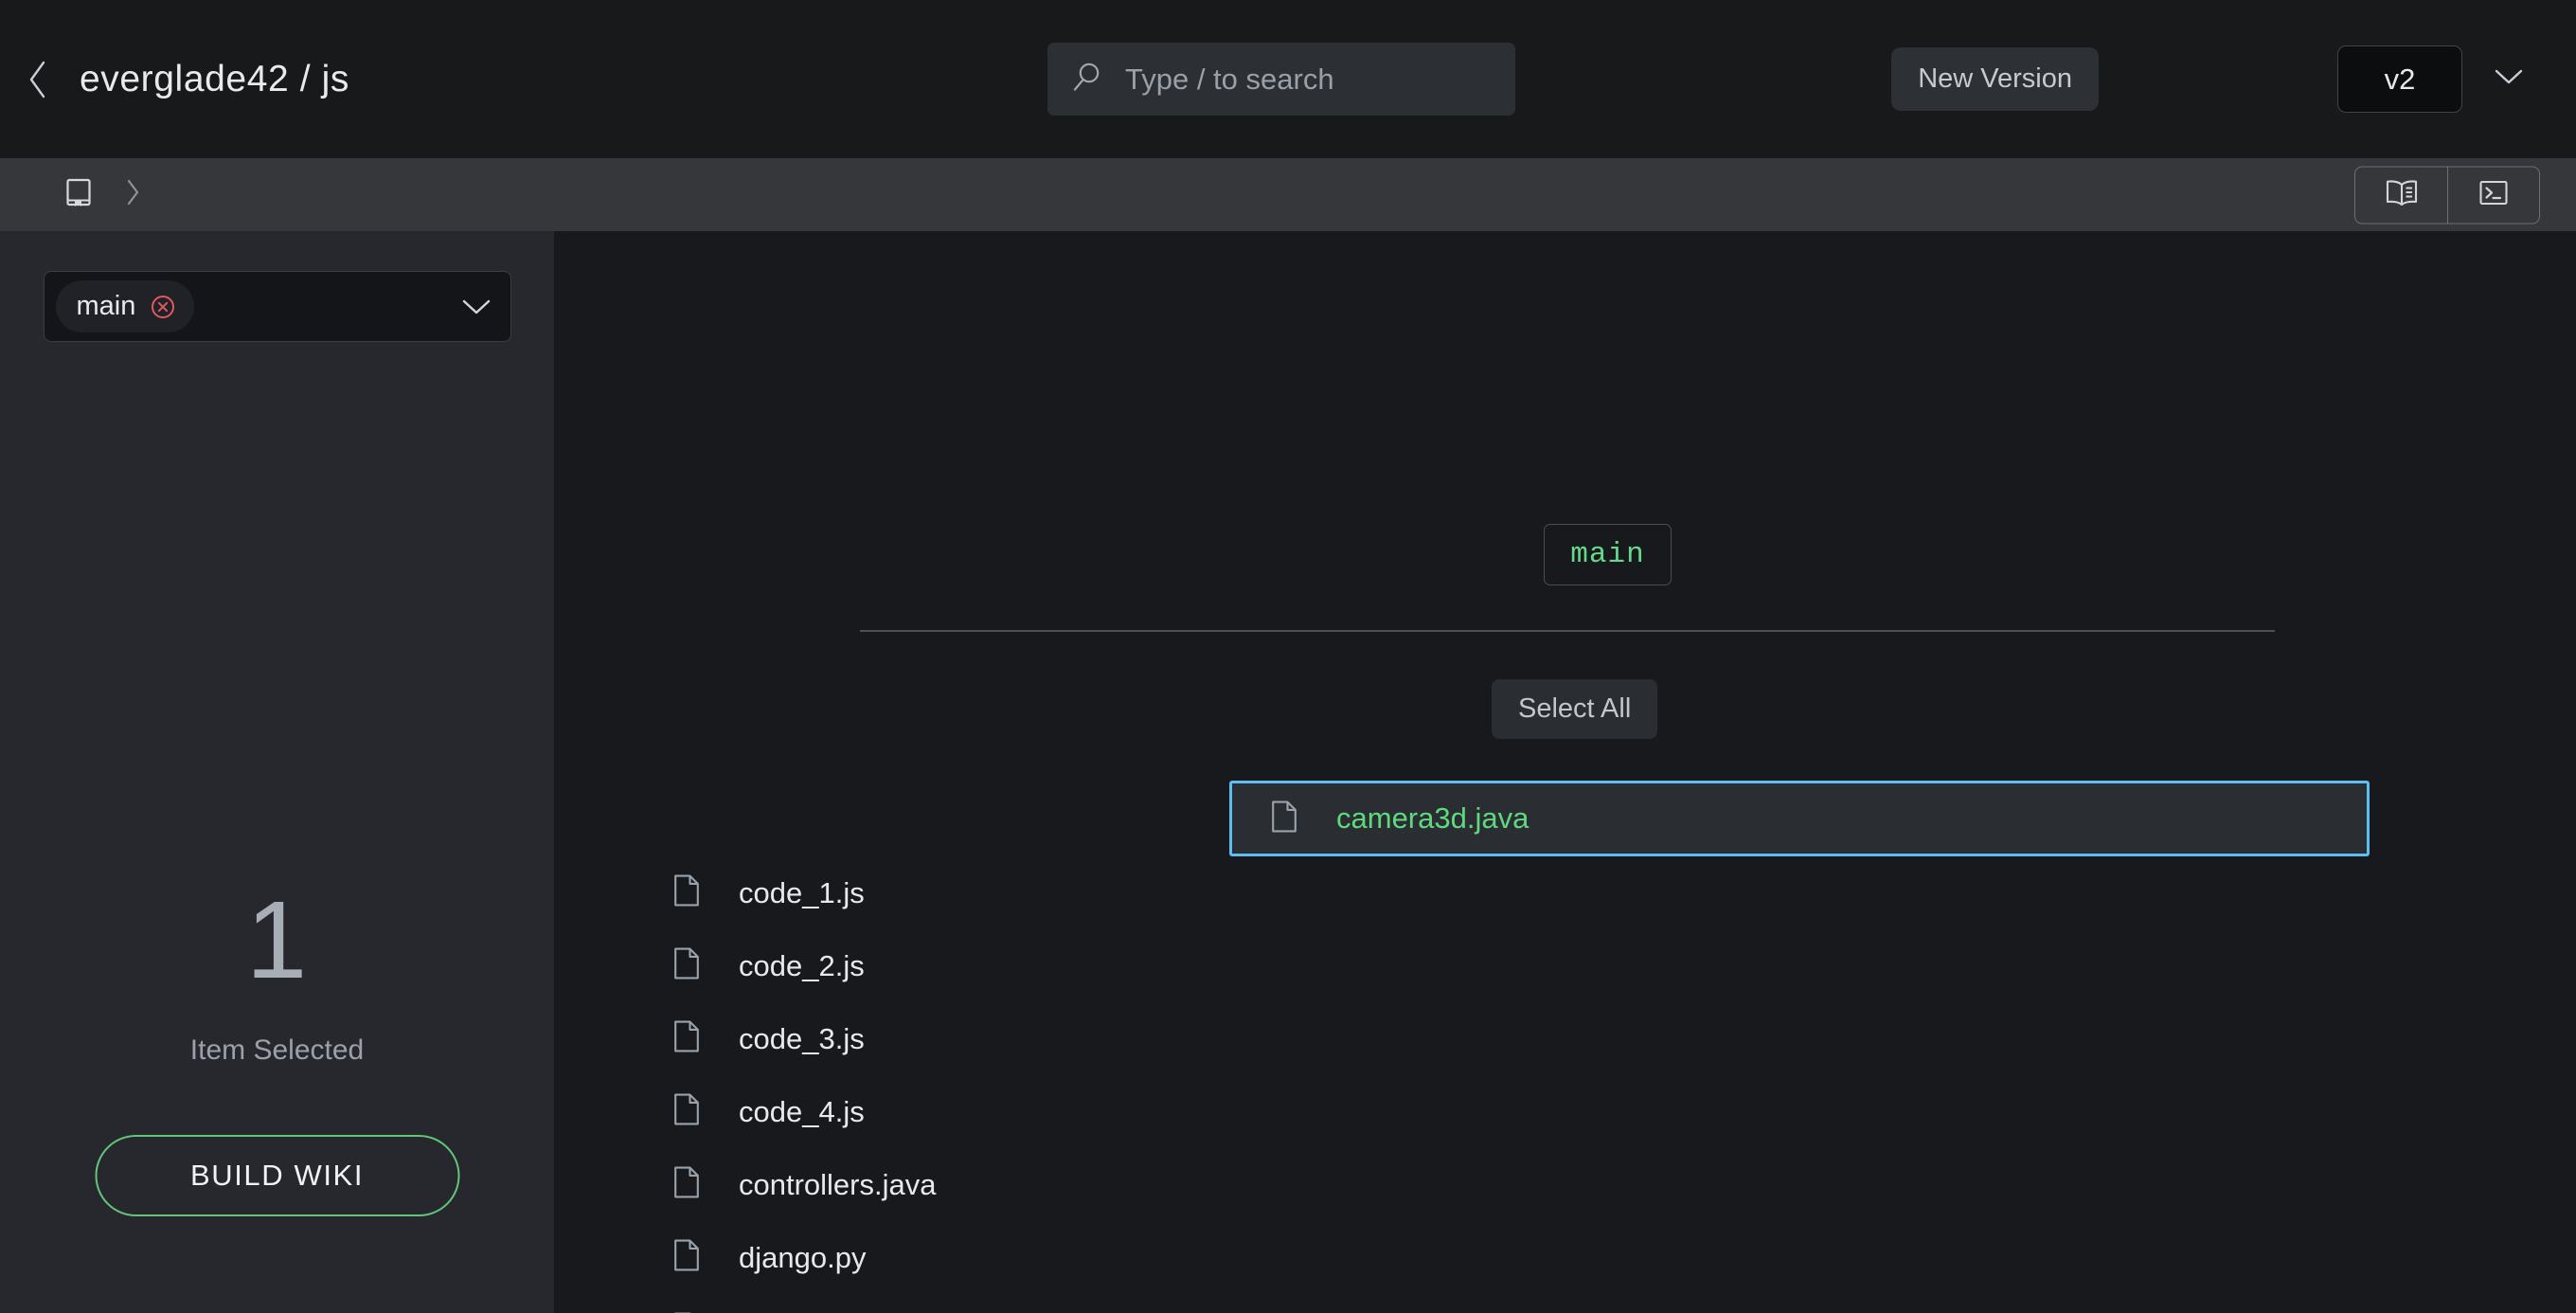  What do you see at coordinates (802, 1111) in the screenshot?
I see `file-name: code_4.js` at bounding box center [802, 1111].